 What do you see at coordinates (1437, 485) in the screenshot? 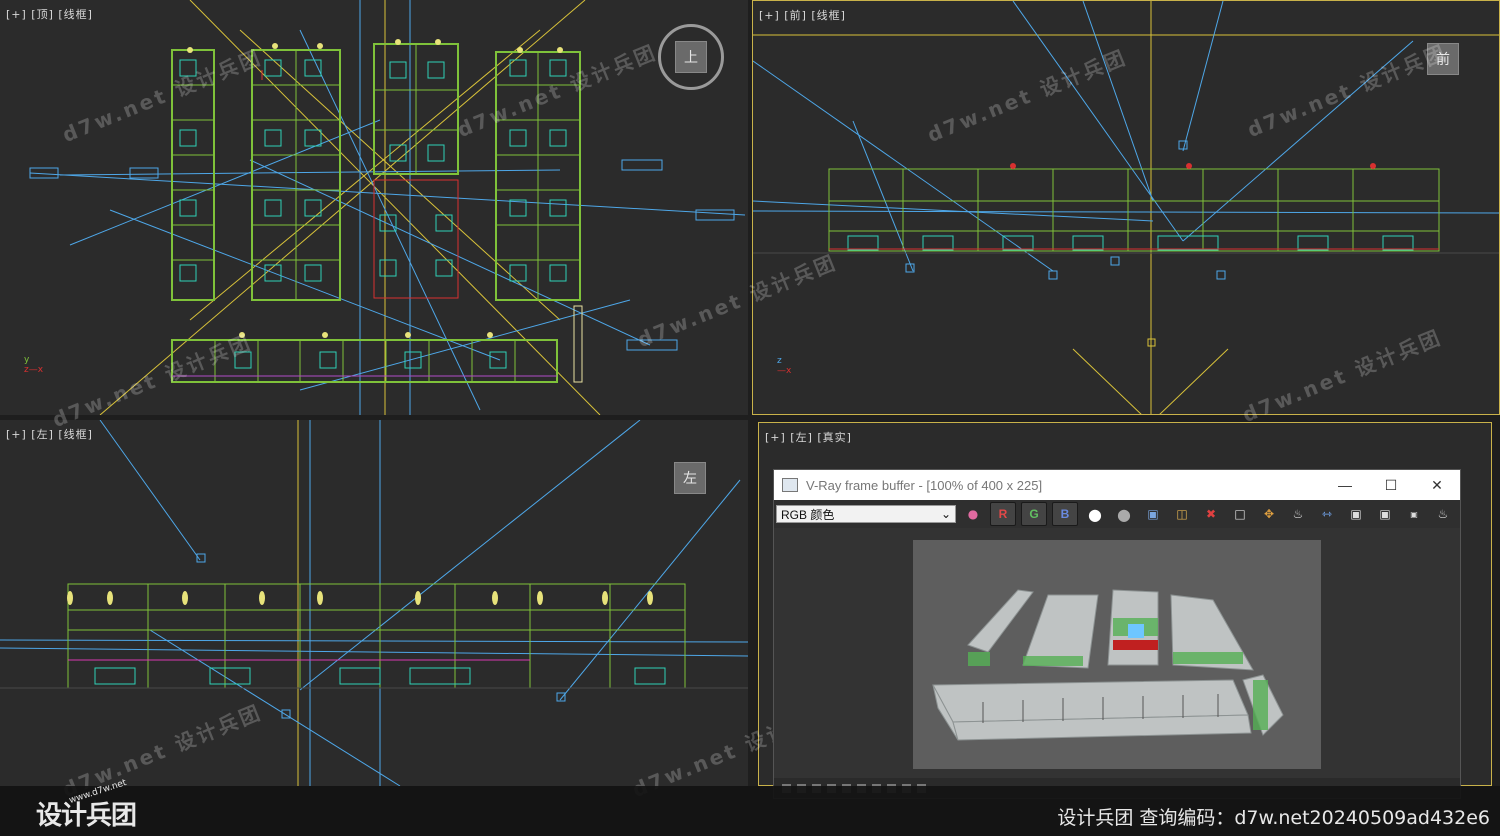
I see `close-icon: ✕` at bounding box center [1437, 485].